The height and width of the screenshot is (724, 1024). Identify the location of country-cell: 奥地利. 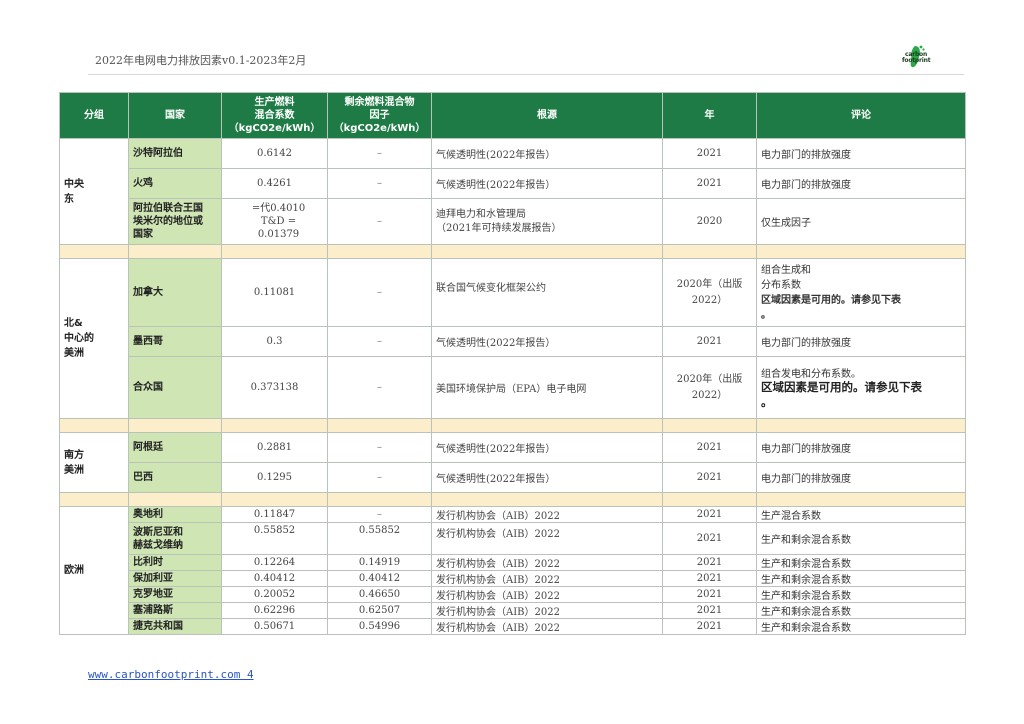
(175, 514).